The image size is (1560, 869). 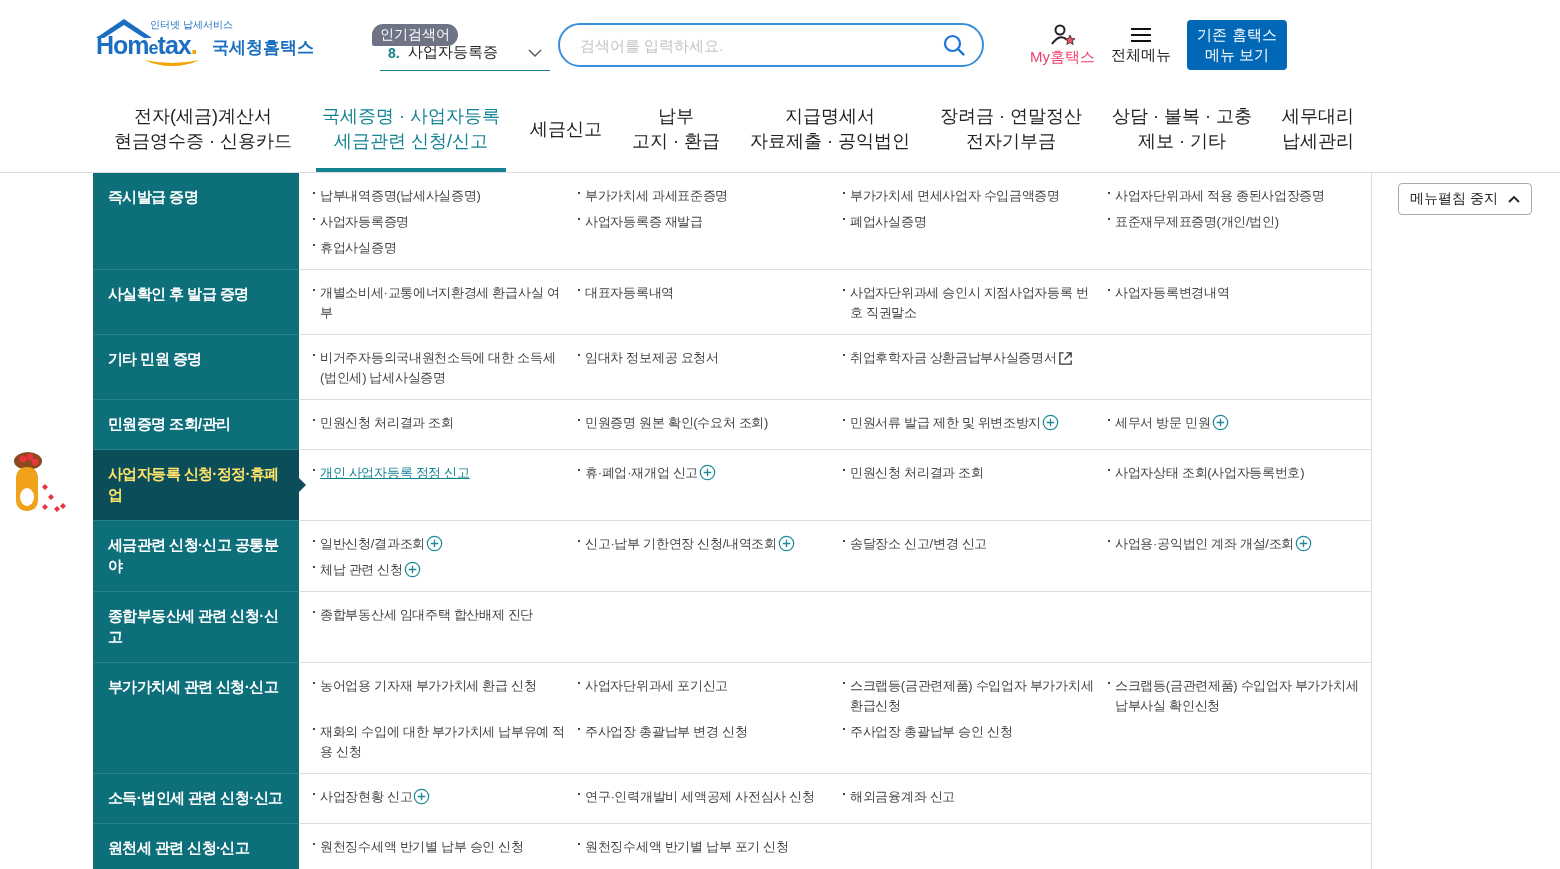 What do you see at coordinates (641, 473) in the screenshot?
I see `menu-link: 휴·폐업·재개업 신고` at bounding box center [641, 473].